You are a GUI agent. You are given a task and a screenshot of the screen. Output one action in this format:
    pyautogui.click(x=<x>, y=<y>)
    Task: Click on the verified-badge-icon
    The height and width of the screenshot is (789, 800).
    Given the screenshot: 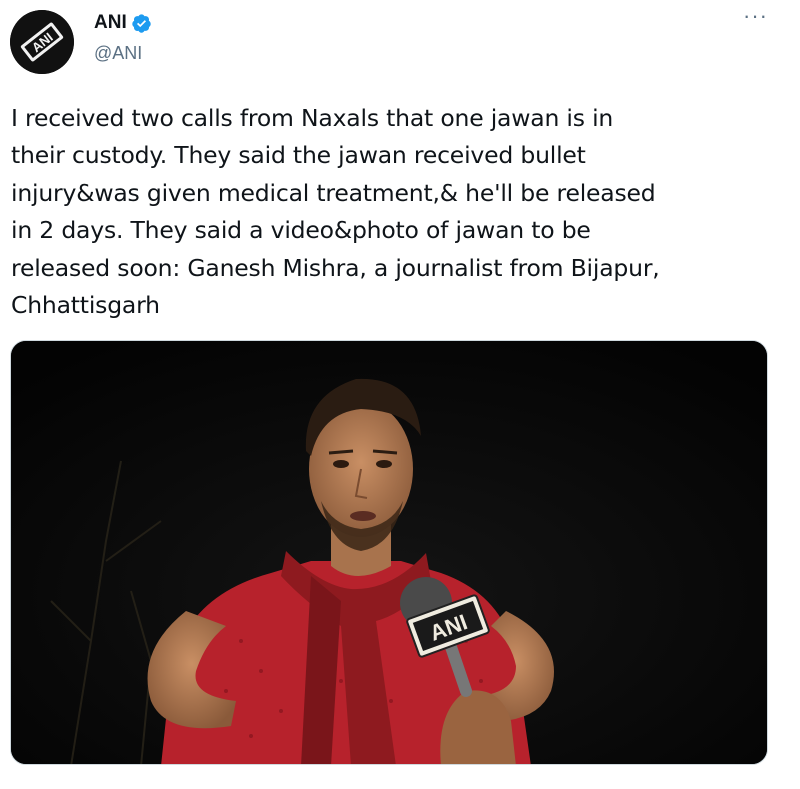 What is the action you would take?
    pyautogui.click(x=141, y=23)
    